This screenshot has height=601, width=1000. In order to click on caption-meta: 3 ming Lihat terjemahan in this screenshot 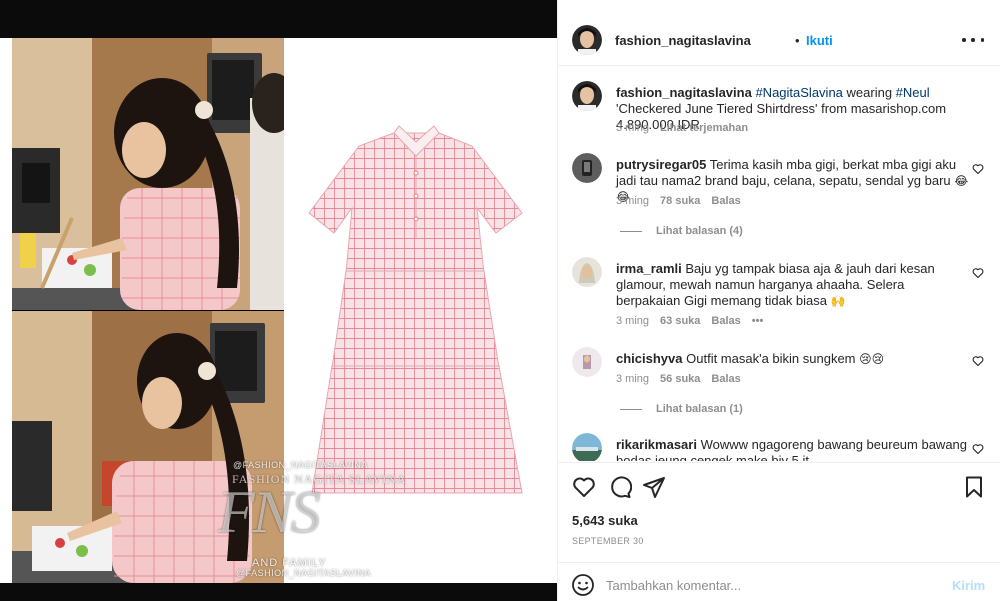, I will do `click(682, 128)`.